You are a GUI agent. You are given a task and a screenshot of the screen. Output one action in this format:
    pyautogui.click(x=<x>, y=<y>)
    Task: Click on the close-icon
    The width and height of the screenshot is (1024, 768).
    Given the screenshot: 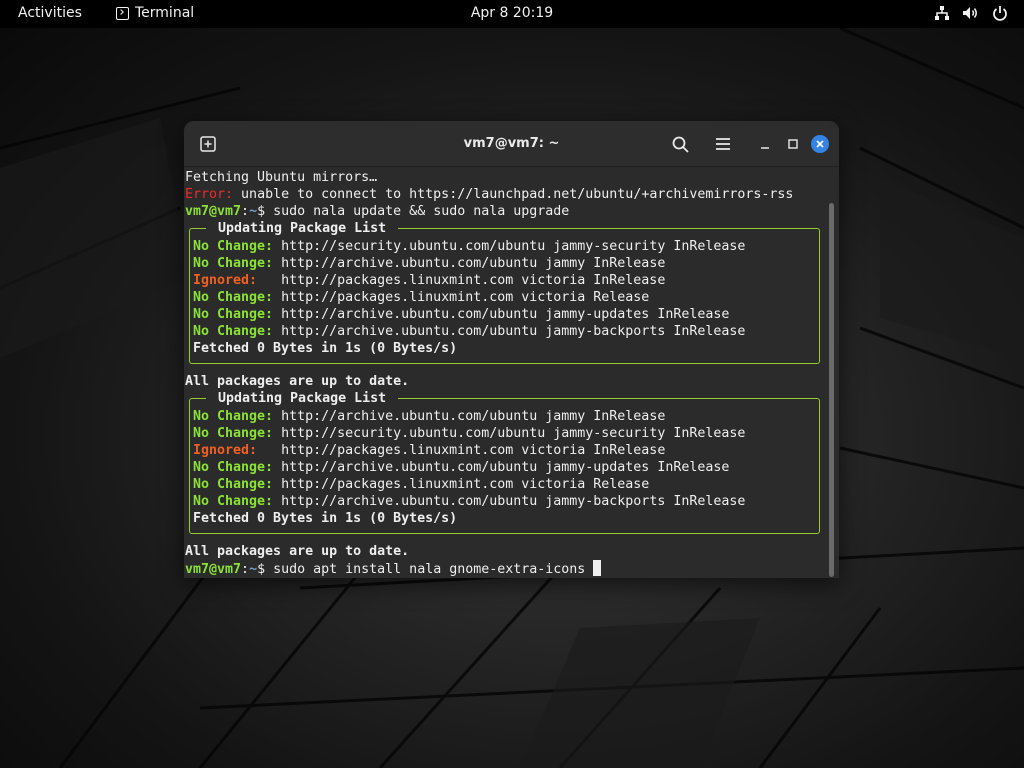 What is the action you would take?
    pyautogui.click(x=820, y=144)
    